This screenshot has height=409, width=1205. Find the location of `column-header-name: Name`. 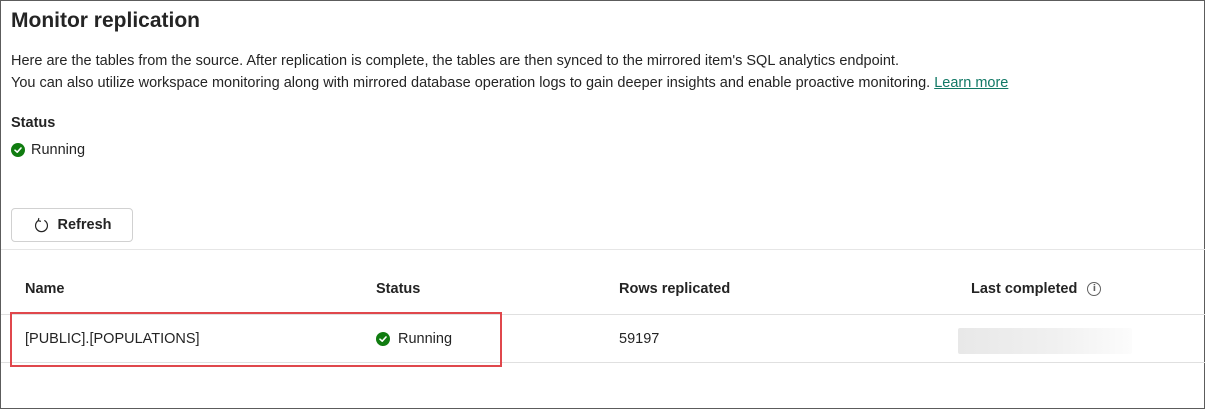

column-header-name: Name is located at coordinates (45, 289).